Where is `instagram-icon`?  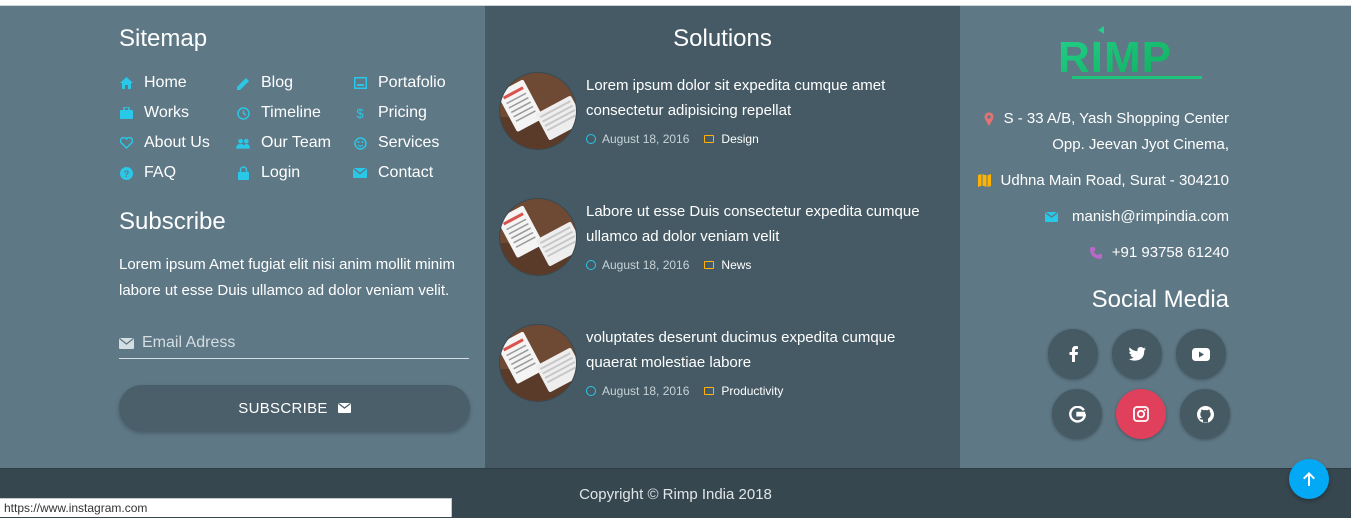 instagram-icon is located at coordinates (1141, 414).